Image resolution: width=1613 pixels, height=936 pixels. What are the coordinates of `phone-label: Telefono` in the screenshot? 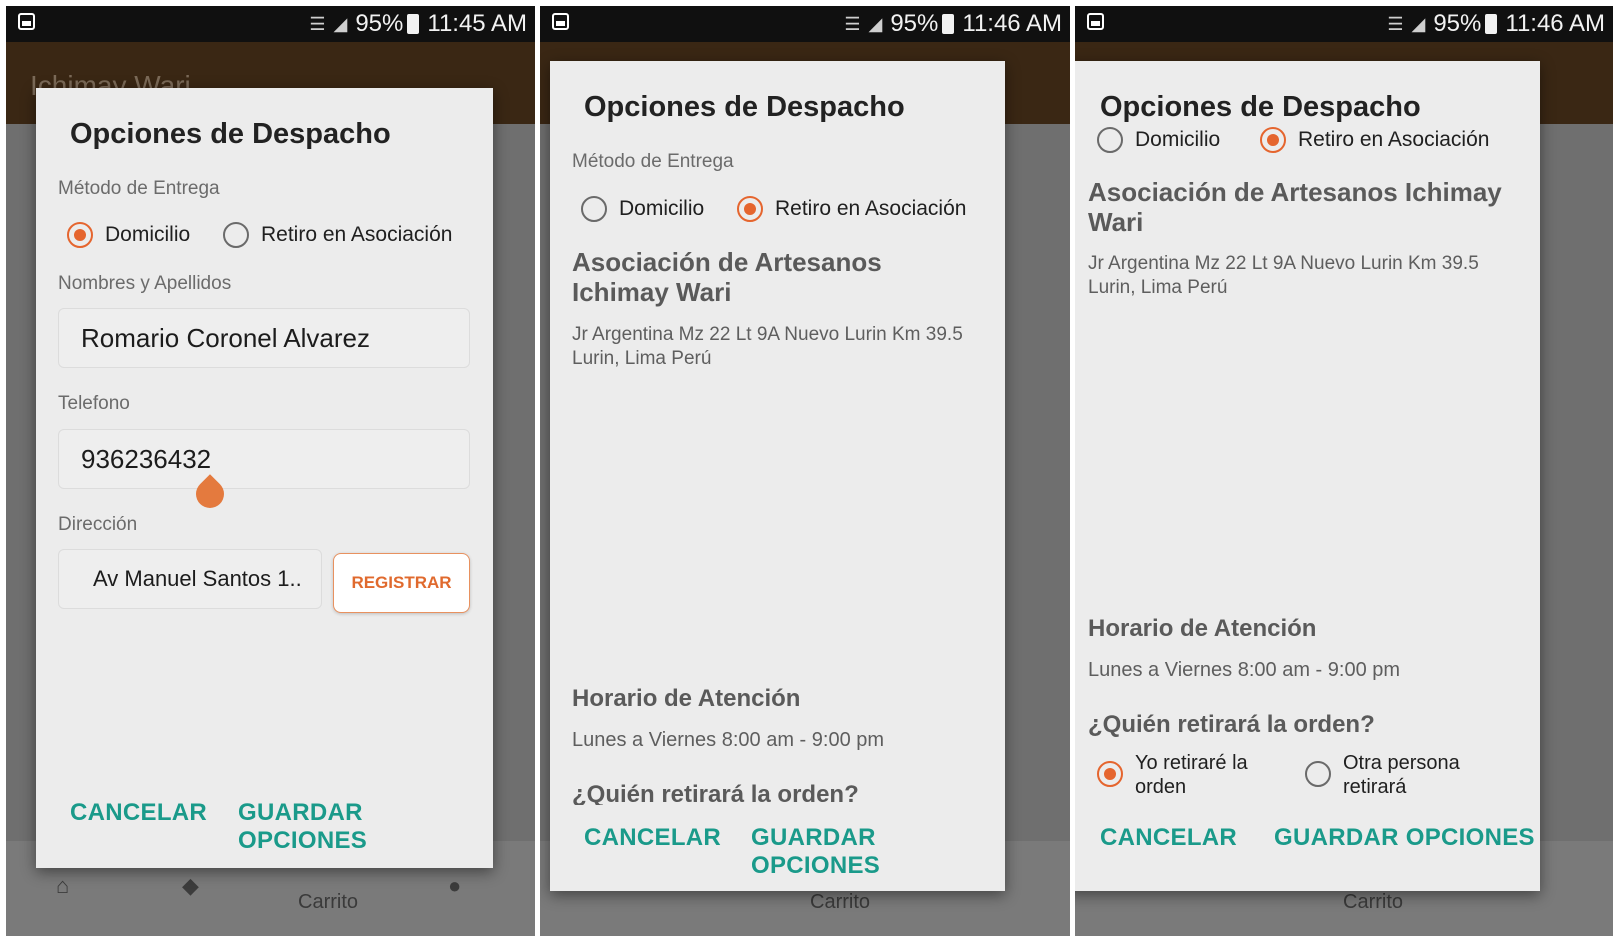 It's located at (94, 403).